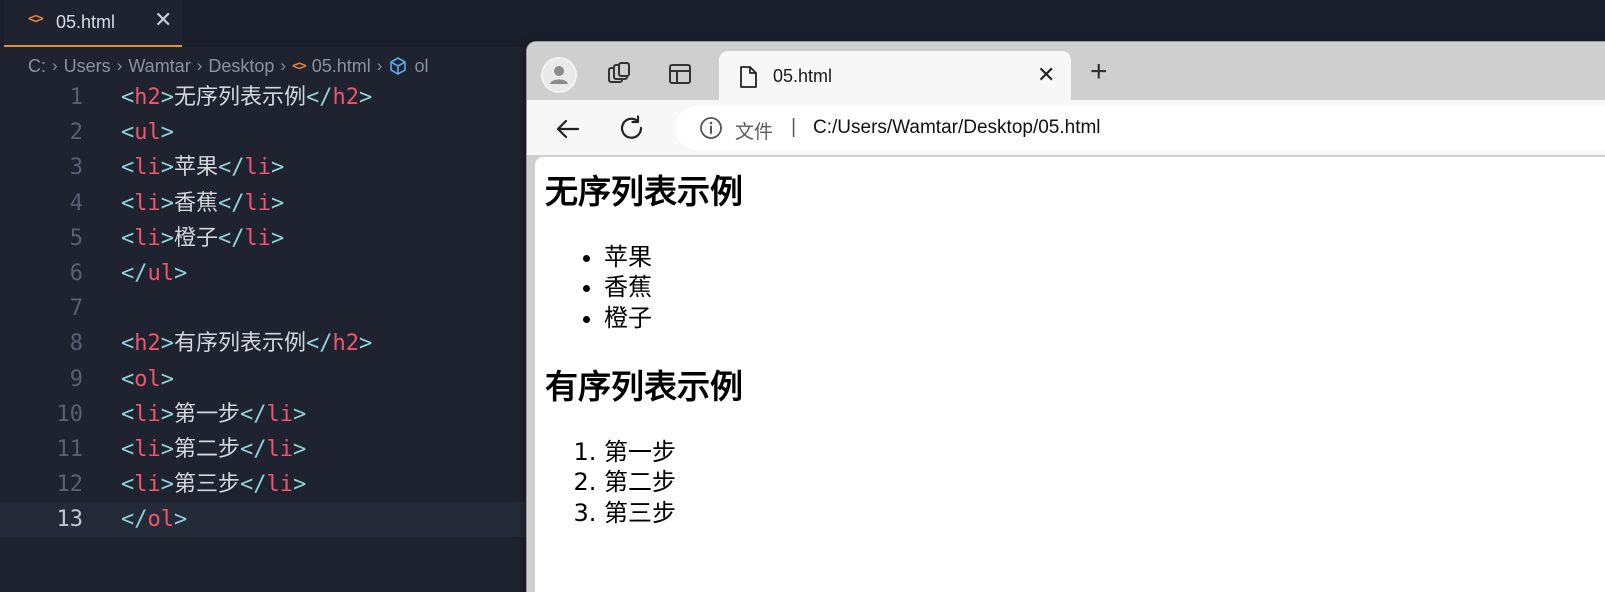 The width and height of the screenshot is (1605, 592). Describe the element at coordinates (628, 287) in the screenshot. I see `list-item: 香蕉` at that location.